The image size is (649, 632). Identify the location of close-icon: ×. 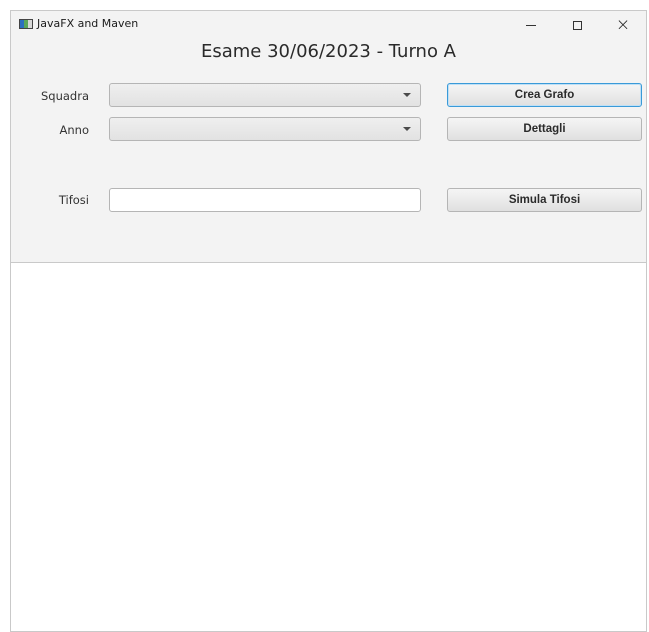
(623, 24).